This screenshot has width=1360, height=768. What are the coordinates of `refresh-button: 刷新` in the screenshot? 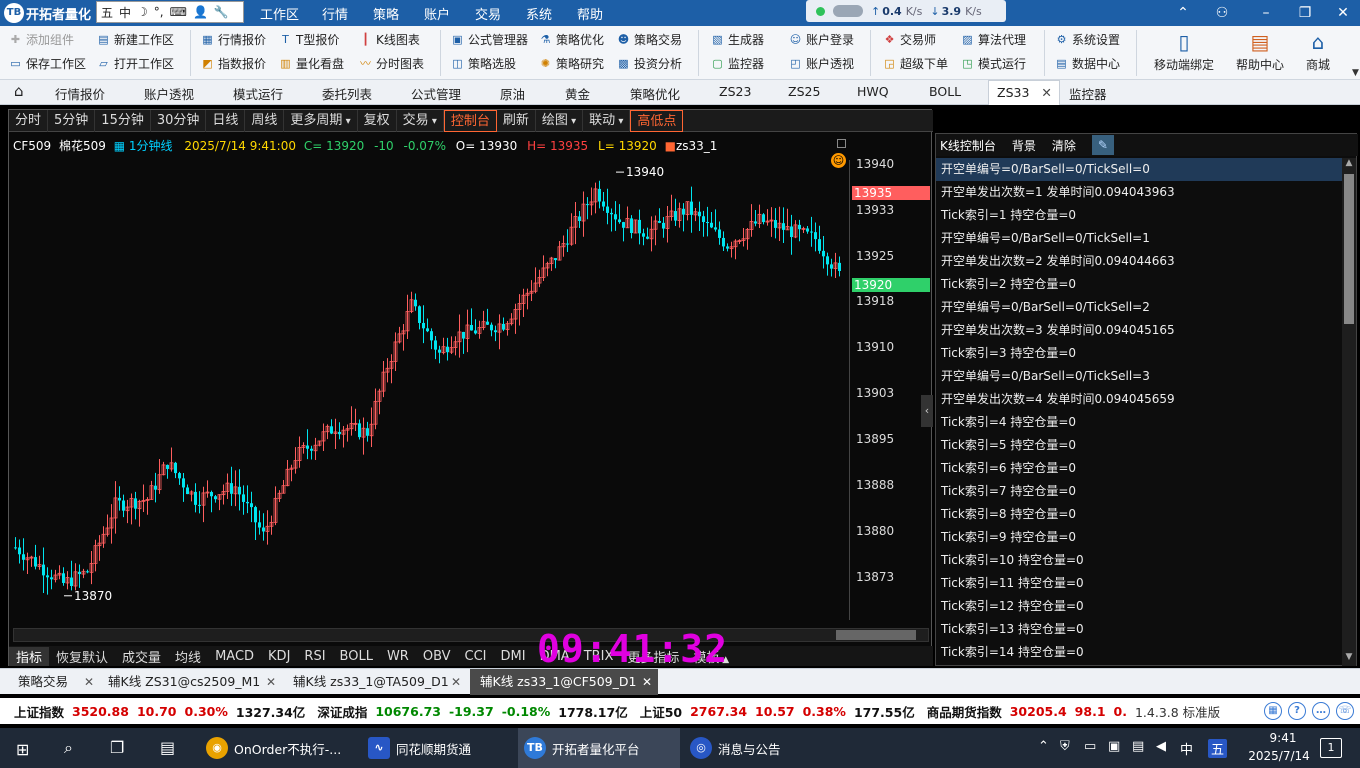 It's located at (516, 120).